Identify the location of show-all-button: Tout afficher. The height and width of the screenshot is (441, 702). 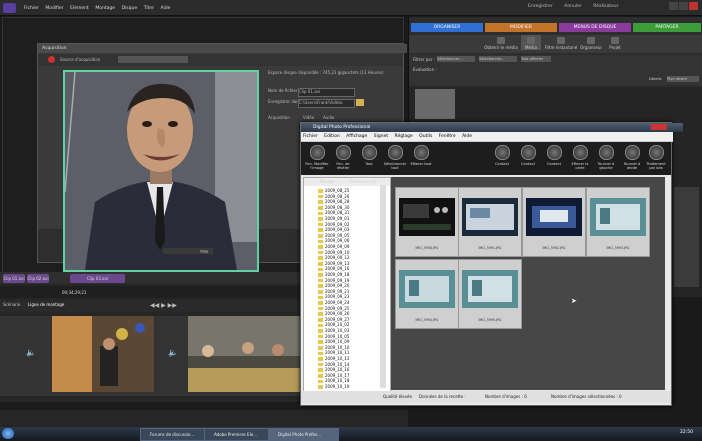
(536, 59).